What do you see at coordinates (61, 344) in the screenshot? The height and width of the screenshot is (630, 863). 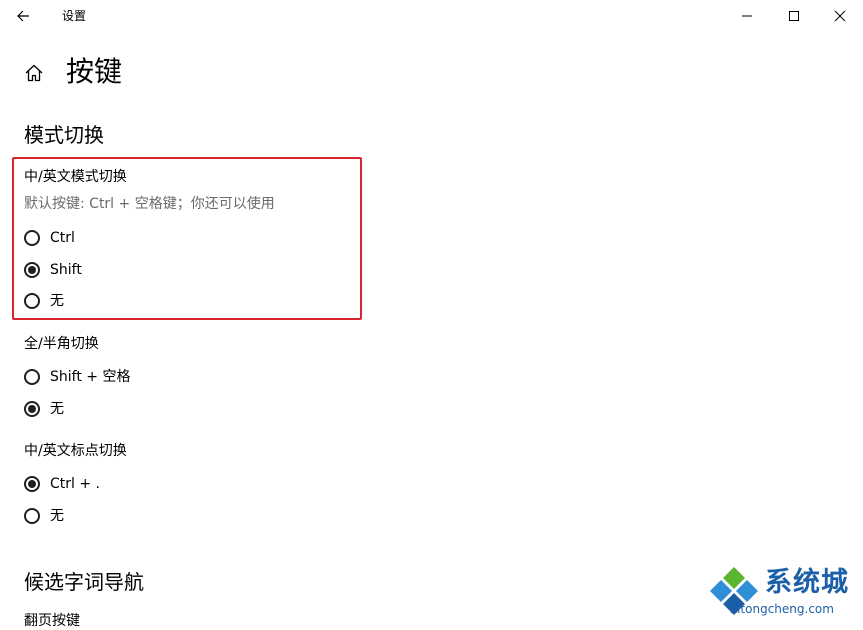 I see `group-title-full-half-width: 全/半角切换` at bounding box center [61, 344].